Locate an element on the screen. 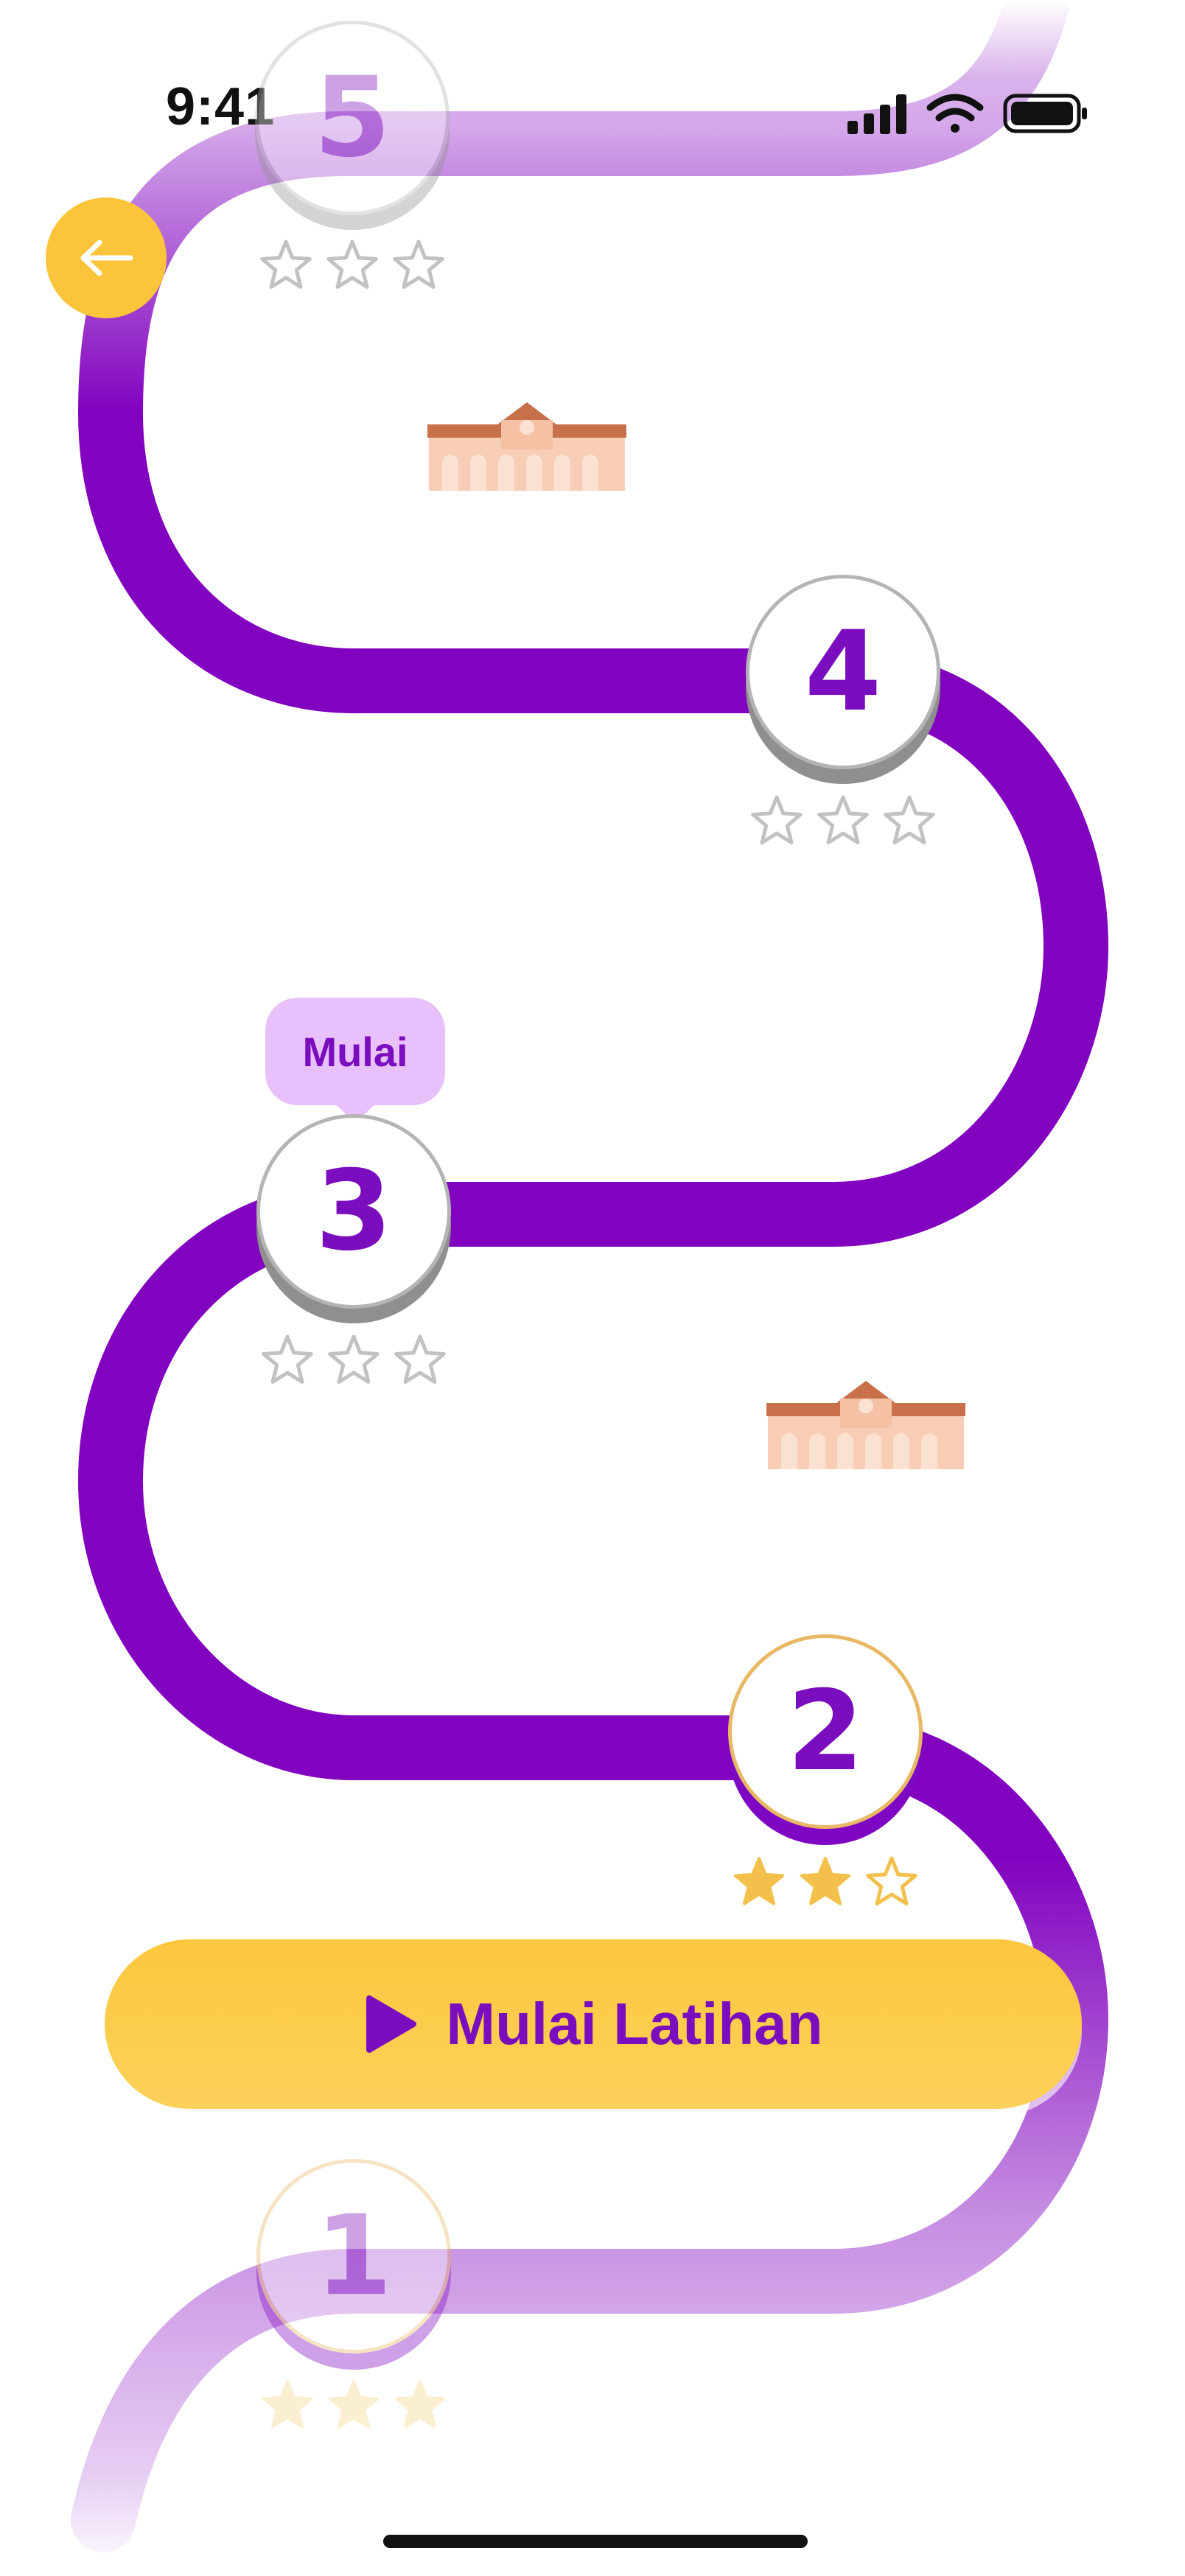 The image size is (1185, 2576). level-node-3: 3 is located at coordinates (353, 1211).